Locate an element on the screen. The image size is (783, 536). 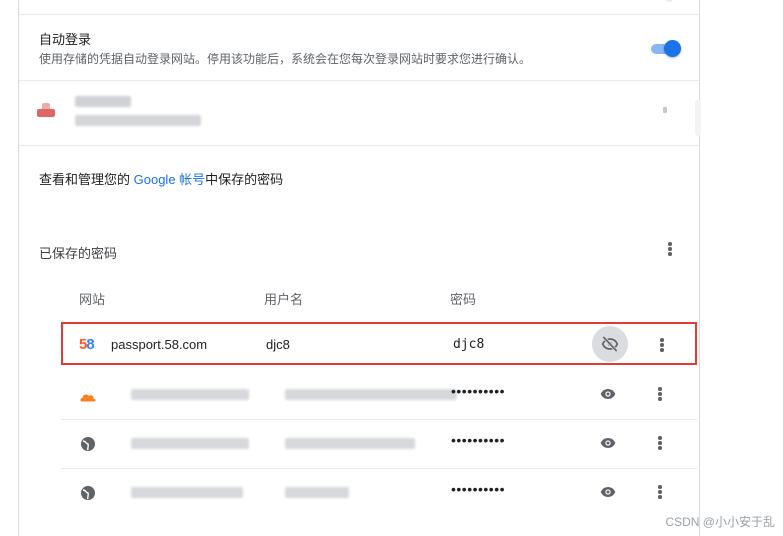
account-more-icon is located at coordinates (665, 110).